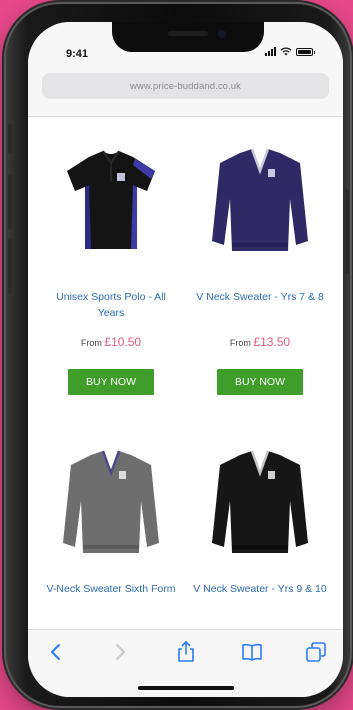  Describe the element at coordinates (222, 34) in the screenshot. I see `front-camera` at that location.